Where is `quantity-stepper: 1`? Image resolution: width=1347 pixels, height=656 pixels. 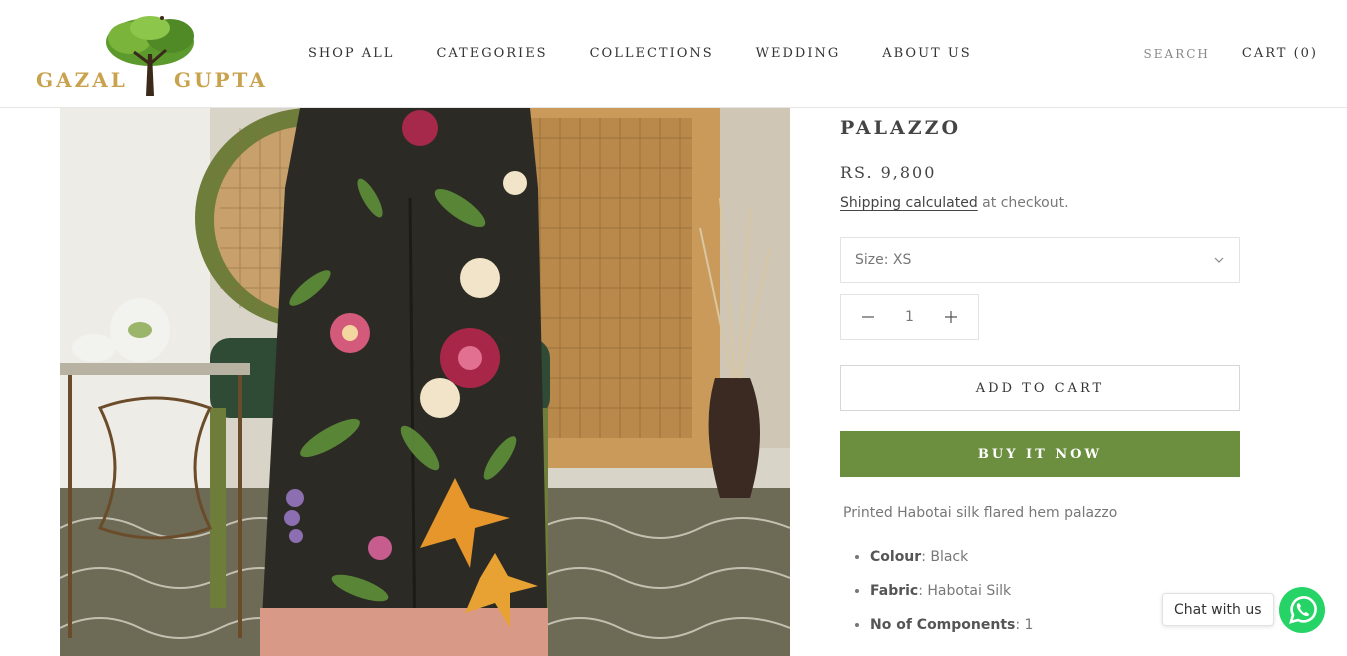
quantity-stepper: 1 is located at coordinates (909, 317).